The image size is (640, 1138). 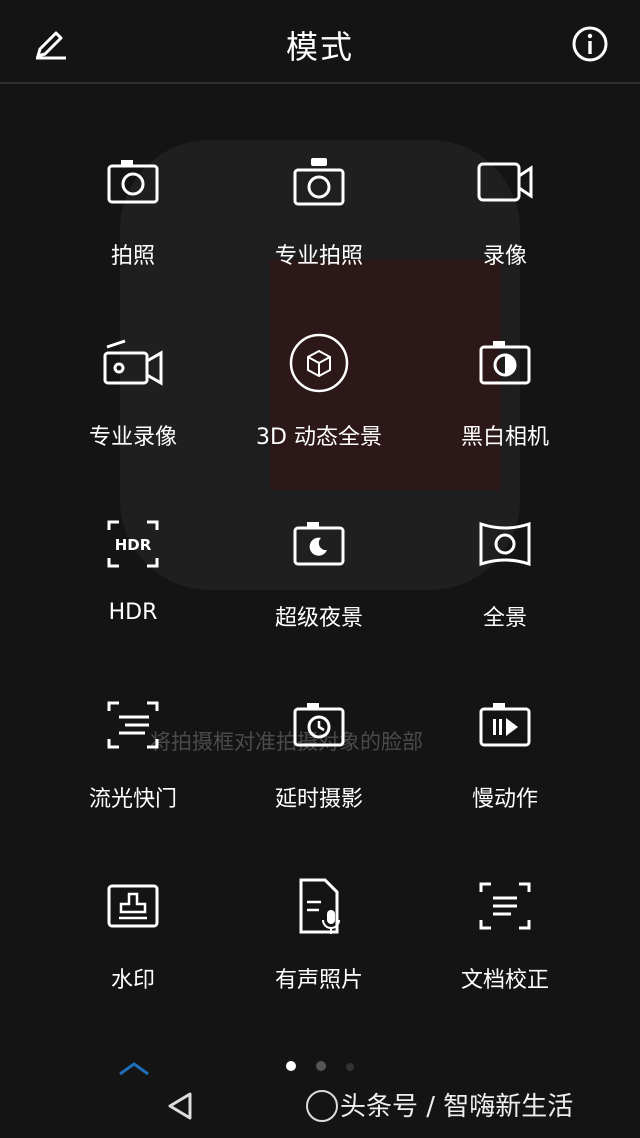 I want to click on document-correction-icon, so click(x=505, y=906).